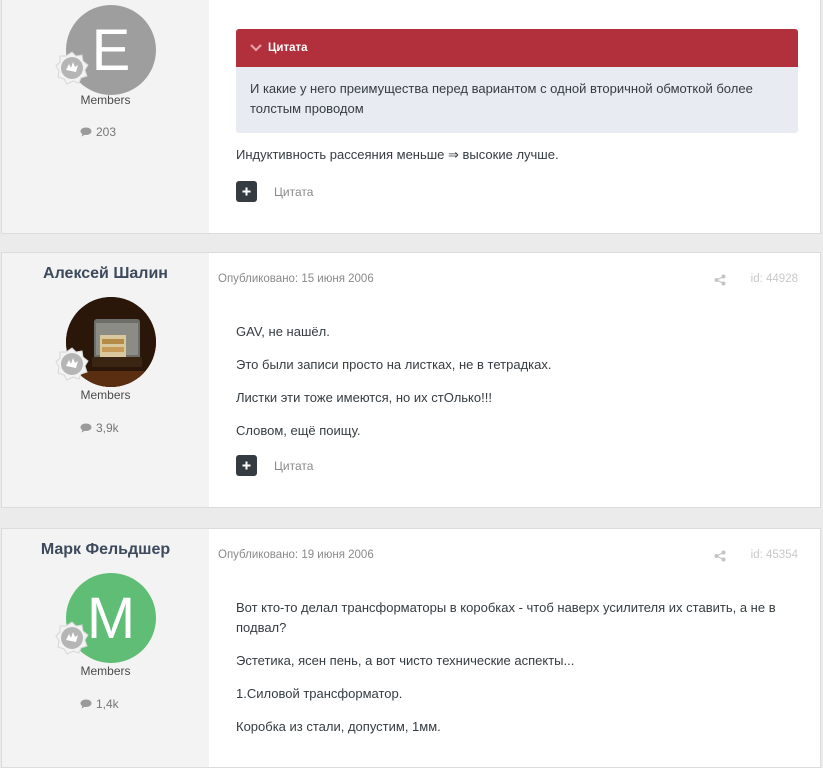 Image resolution: width=823 pixels, height=768 pixels. I want to click on paragraph: GAV, не нашёл., so click(283, 331).